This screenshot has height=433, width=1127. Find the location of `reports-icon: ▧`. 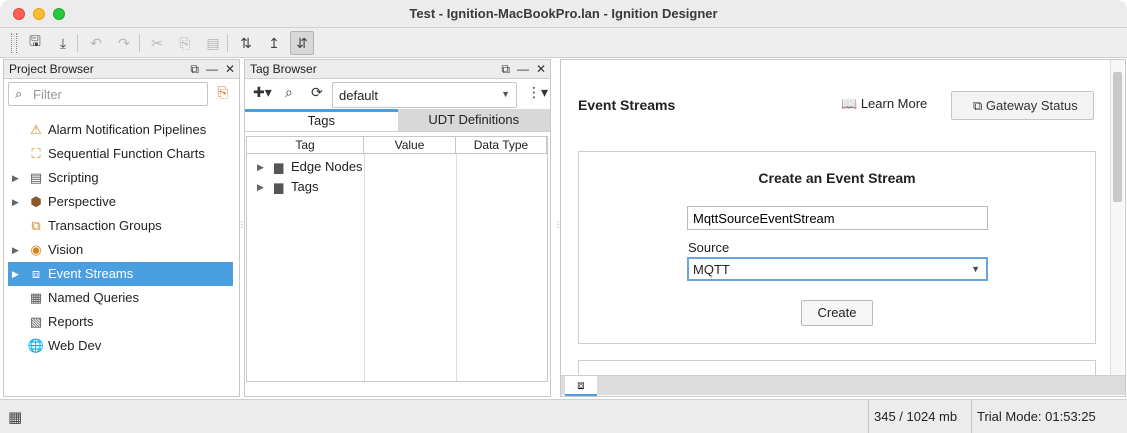

reports-icon: ▧ is located at coordinates (36, 321).